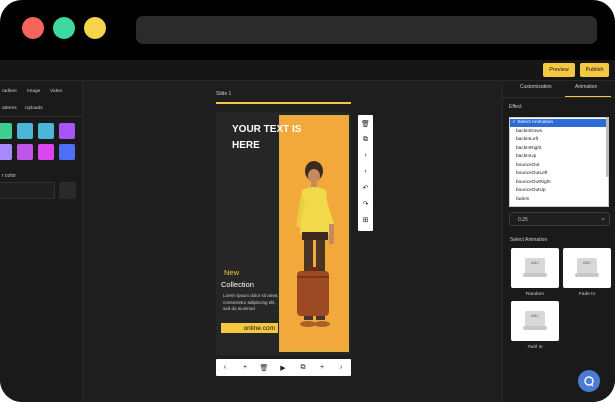 The width and height of the screenshot is (615, 402). I want to click on tab-animation: Animation, so click(586, 87).